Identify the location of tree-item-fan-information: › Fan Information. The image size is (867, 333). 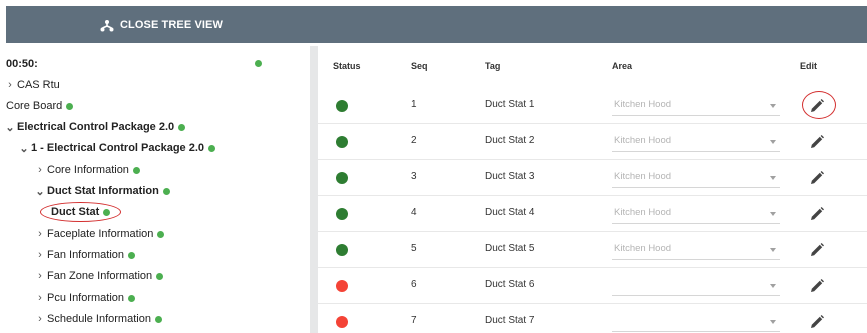
(84, 255).